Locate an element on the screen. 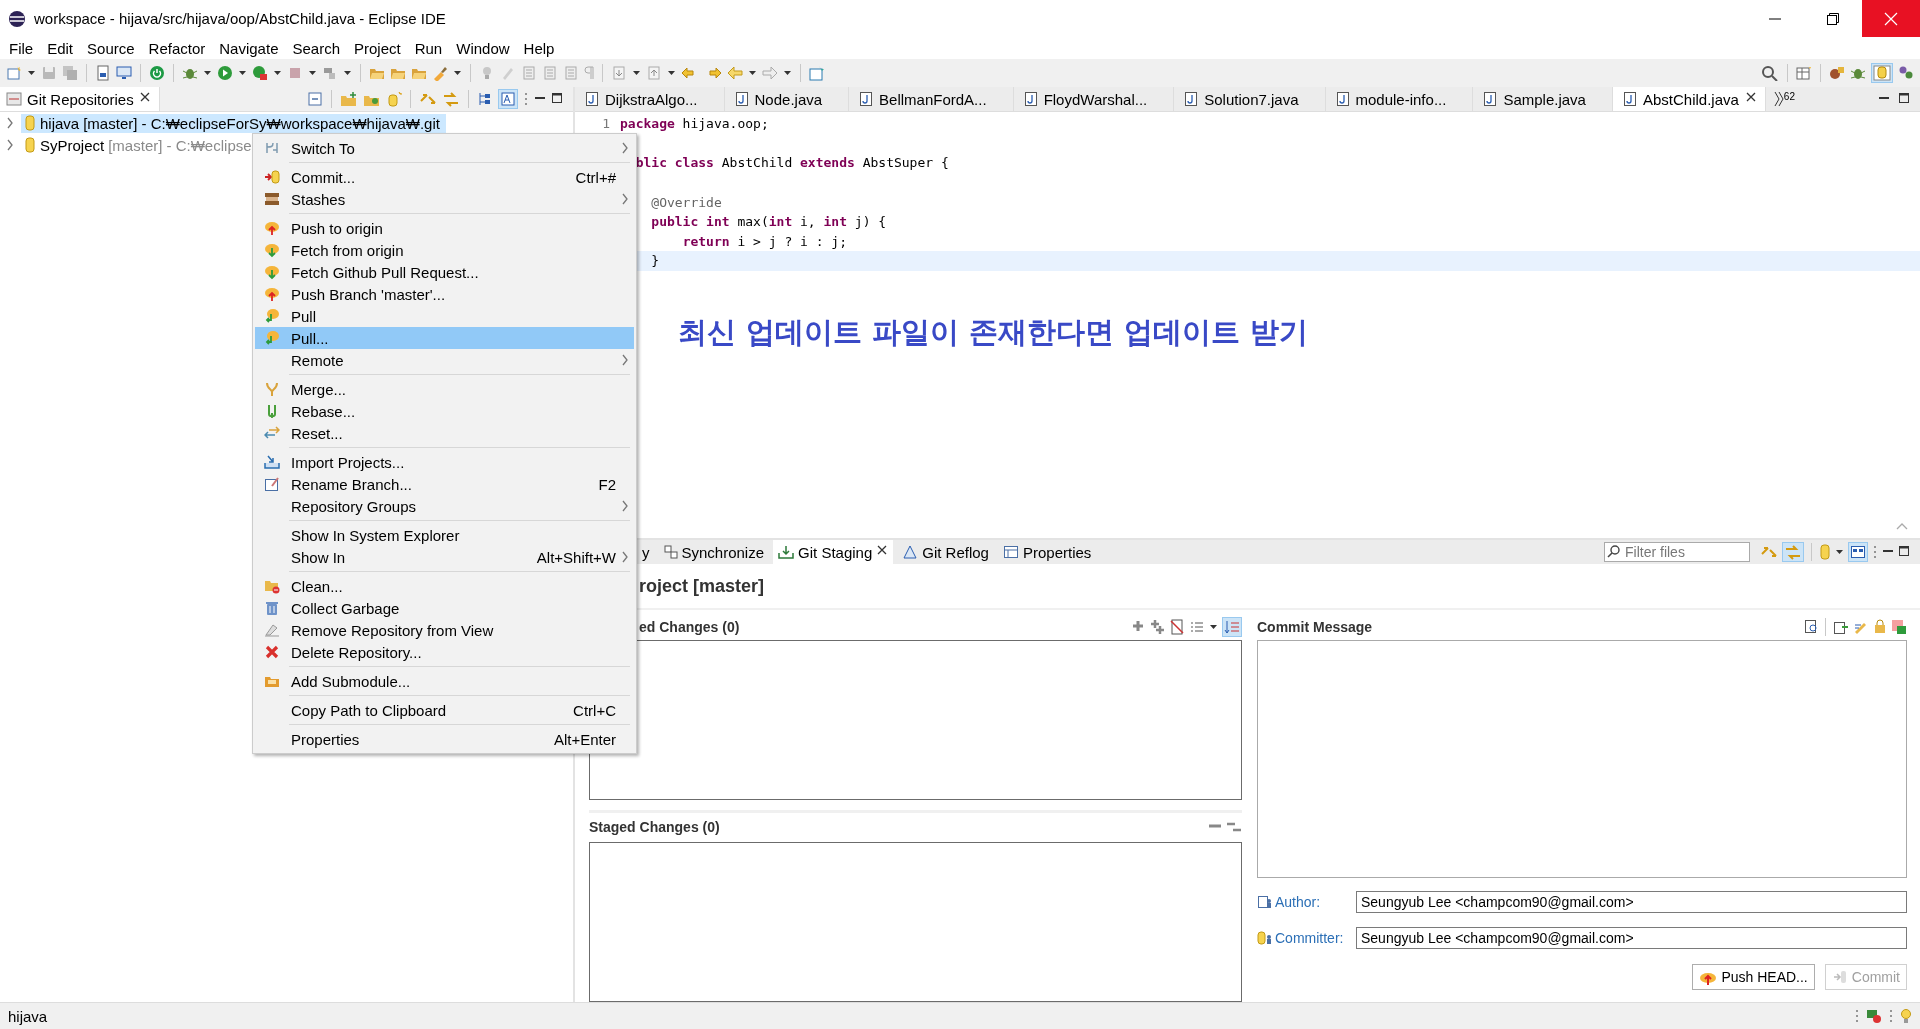 Image resolution: width=1920 pixels, height=1029 pixels. view-tab: Git Staging is located at coordinates (833, 552).